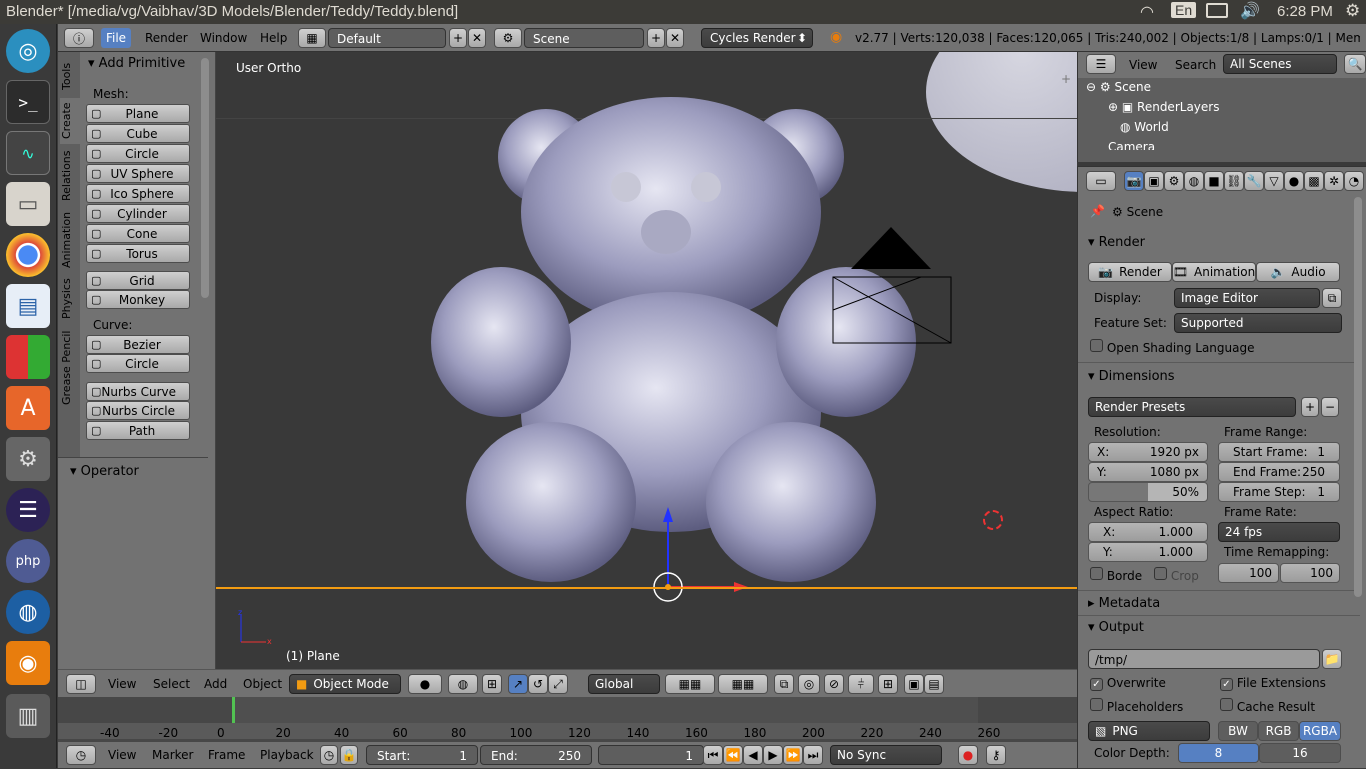 Image resolution: width=1366 pixels, height=769 pixels. What do you see at coordinates (79, 38) in the screenshot?
I see `editor-type-button: ⓘ` at bounding box center [79, 38].